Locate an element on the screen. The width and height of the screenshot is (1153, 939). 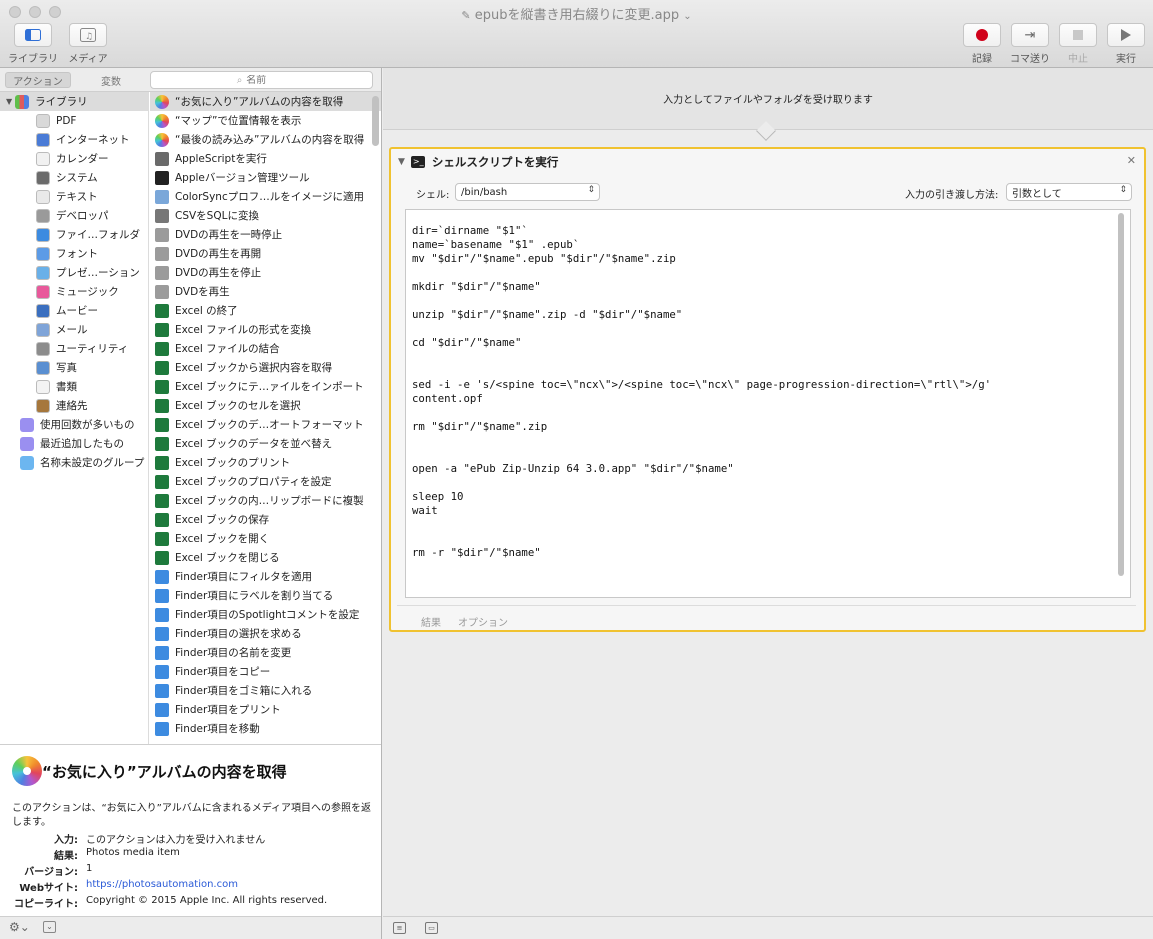
search-input is located at coordinates (266, 80).